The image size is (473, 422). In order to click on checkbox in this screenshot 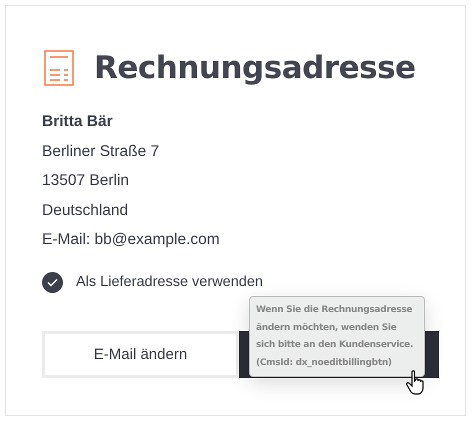, I will do `click(52, 282)`.